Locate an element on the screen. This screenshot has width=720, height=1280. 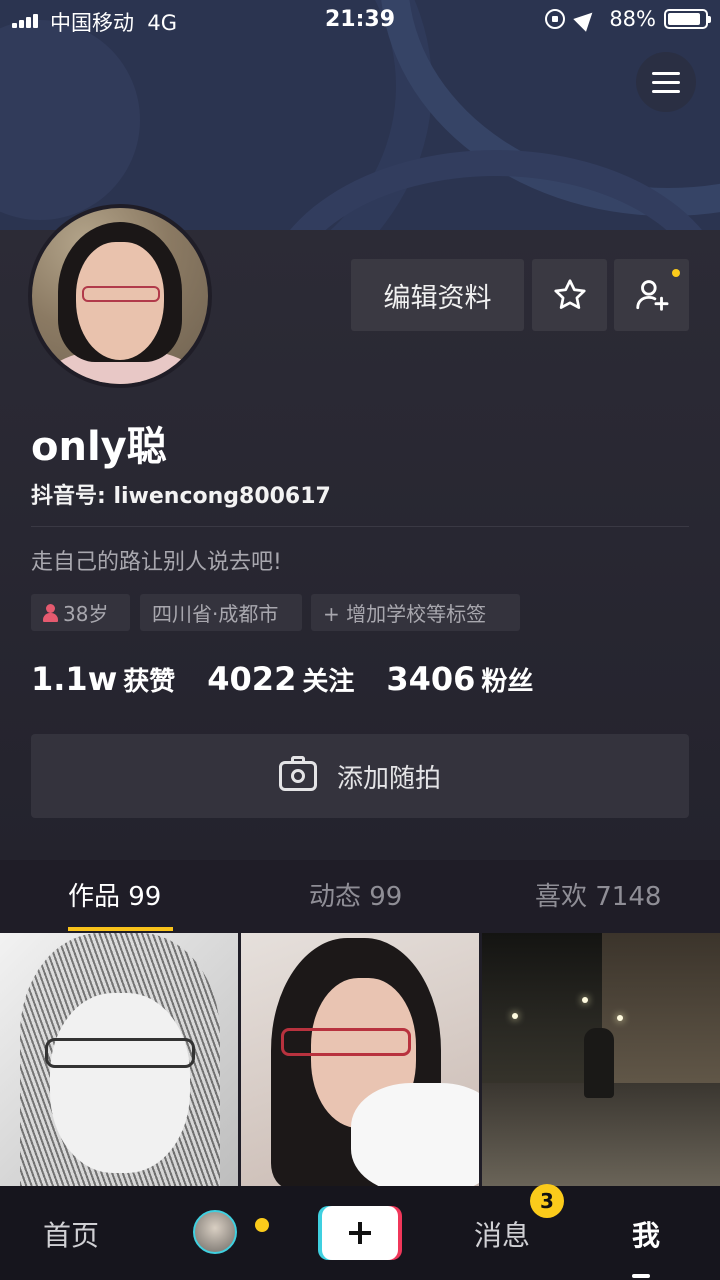
create-button is located at coordinates (360, 1233).